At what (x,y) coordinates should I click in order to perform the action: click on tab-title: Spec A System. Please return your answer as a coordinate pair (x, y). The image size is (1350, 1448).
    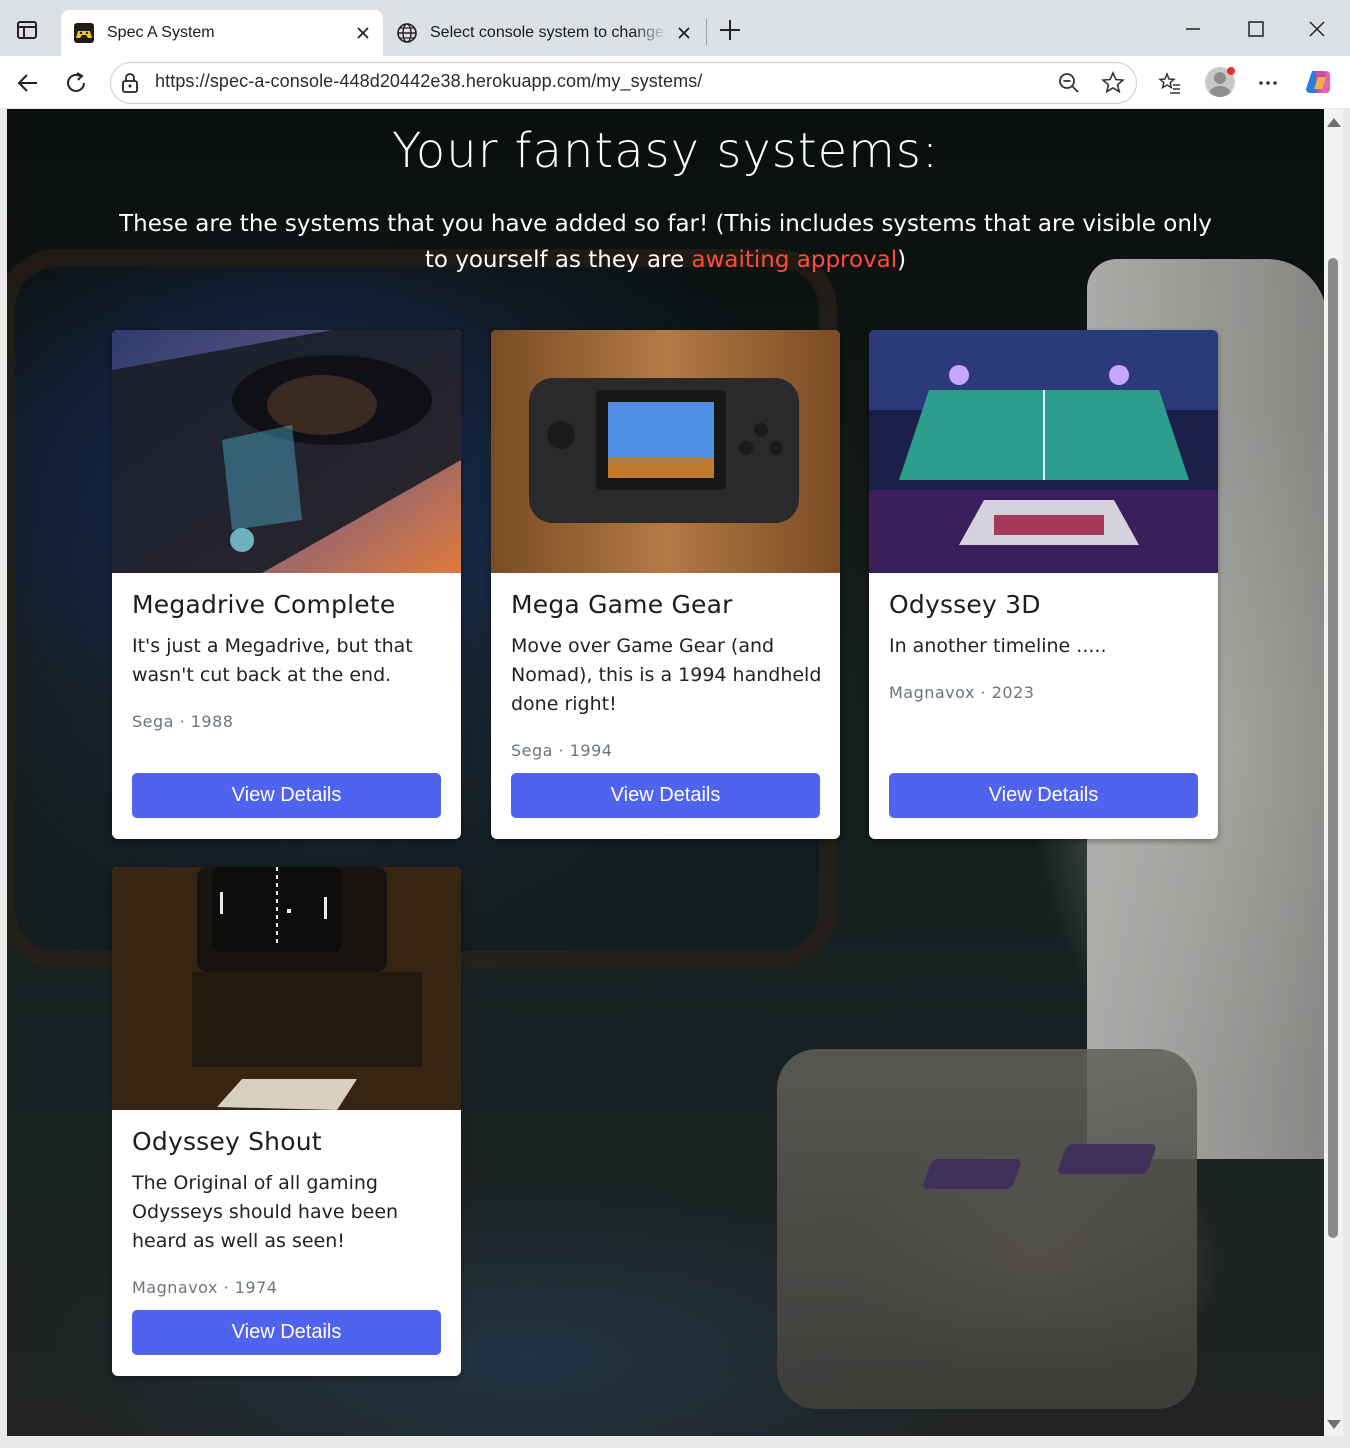
    Looking at the image, I should click on (161, 32).